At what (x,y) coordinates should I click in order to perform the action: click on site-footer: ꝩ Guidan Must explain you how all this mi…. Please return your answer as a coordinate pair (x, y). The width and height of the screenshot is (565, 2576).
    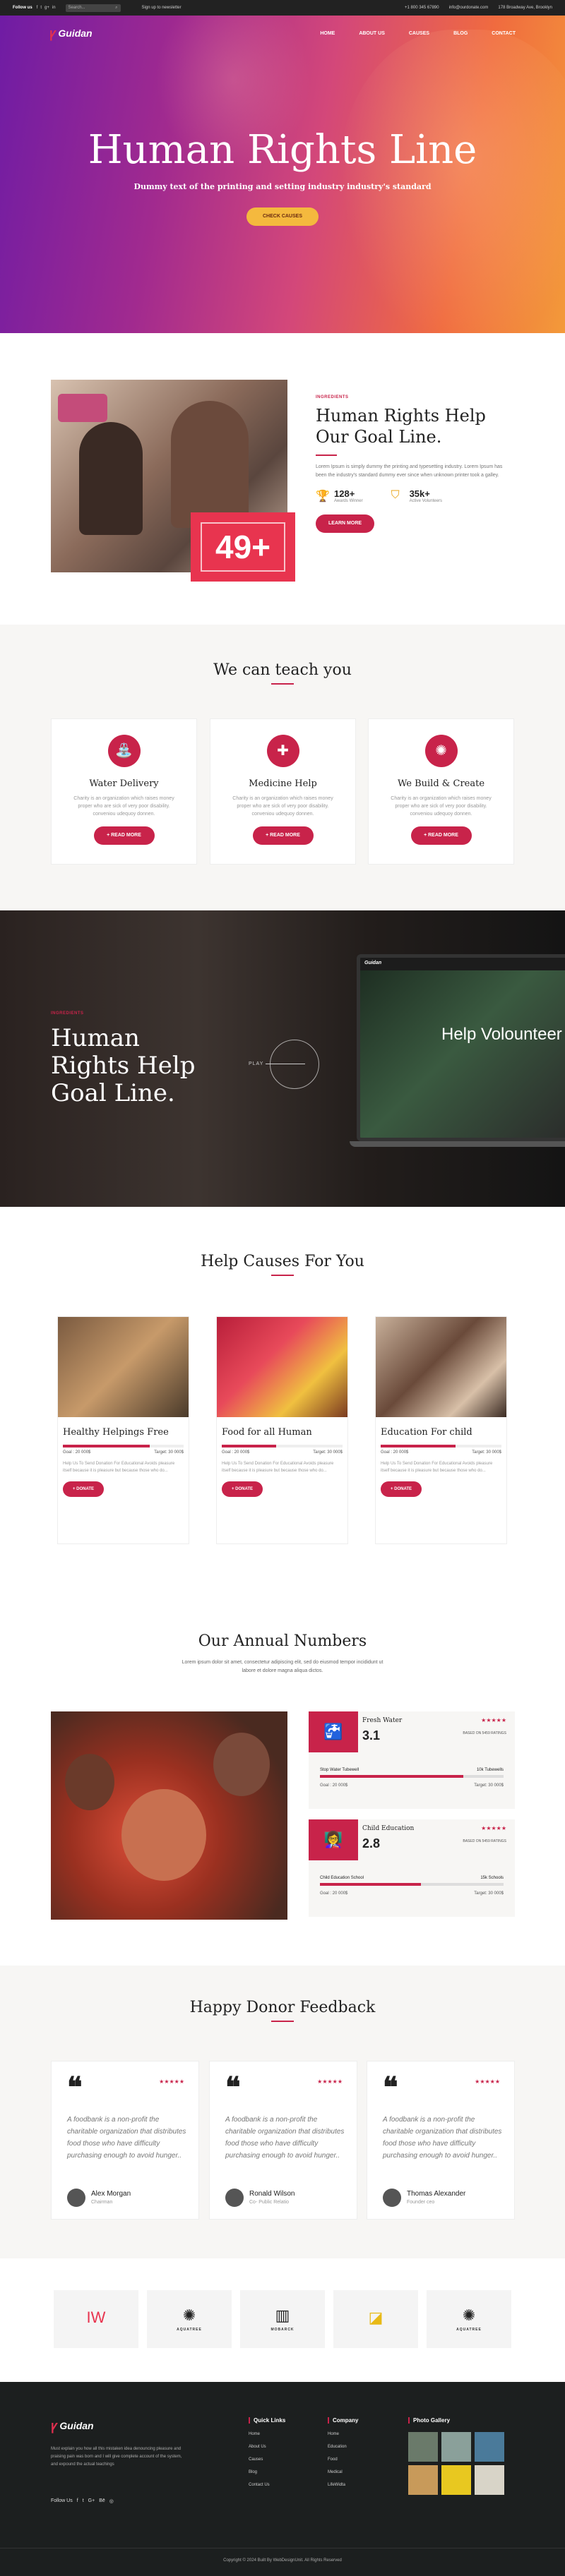
    Looking at the image, I should click on (282, 2479).